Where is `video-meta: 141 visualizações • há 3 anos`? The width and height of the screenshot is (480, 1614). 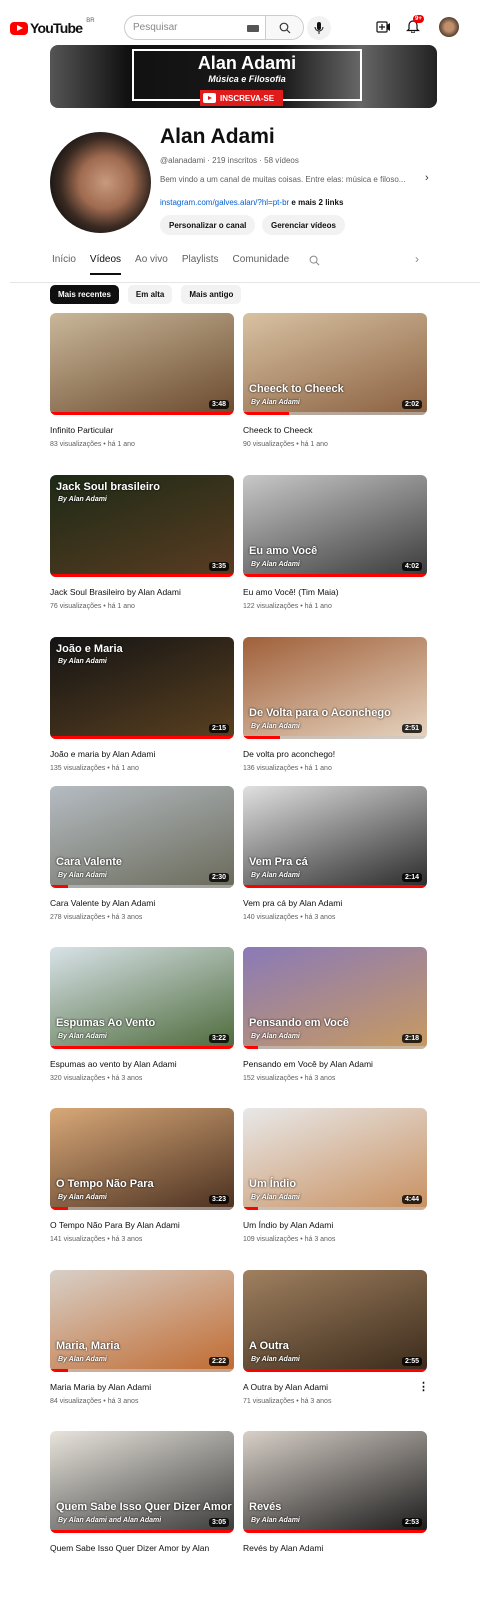 video-meta: 141 visualizações • há 3 anos is located at coordinates (96, 1239).